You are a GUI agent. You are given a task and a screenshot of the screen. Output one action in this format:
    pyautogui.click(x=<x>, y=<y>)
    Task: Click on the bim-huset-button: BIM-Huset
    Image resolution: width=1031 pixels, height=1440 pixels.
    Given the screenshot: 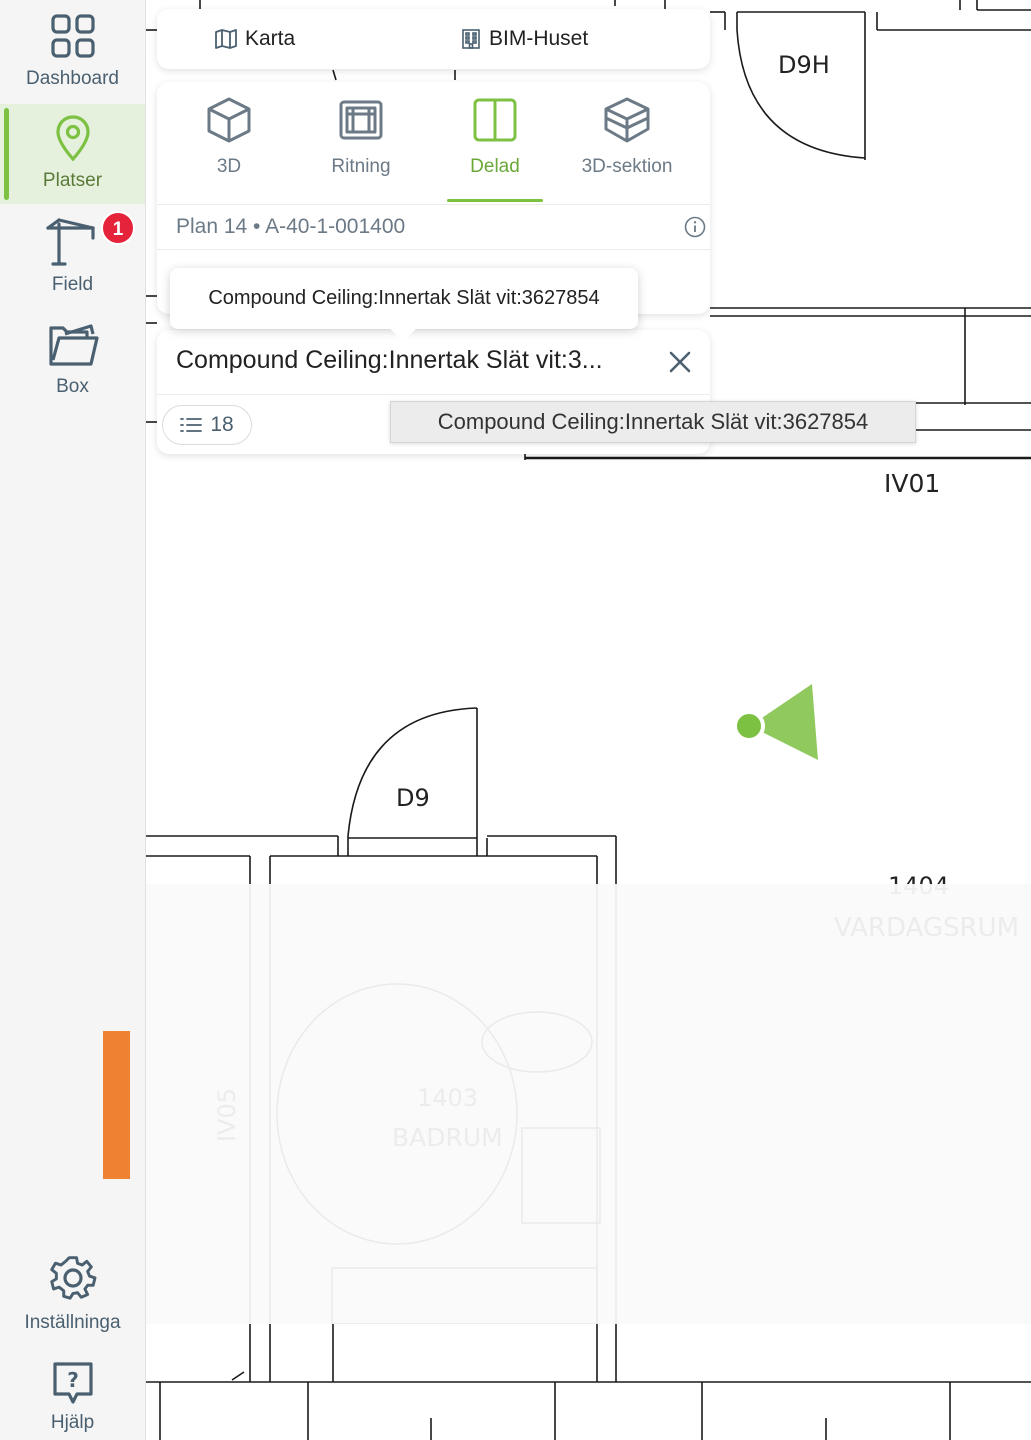 What is the action you would take?
    pyautogui.click(x=524, y=39)
    